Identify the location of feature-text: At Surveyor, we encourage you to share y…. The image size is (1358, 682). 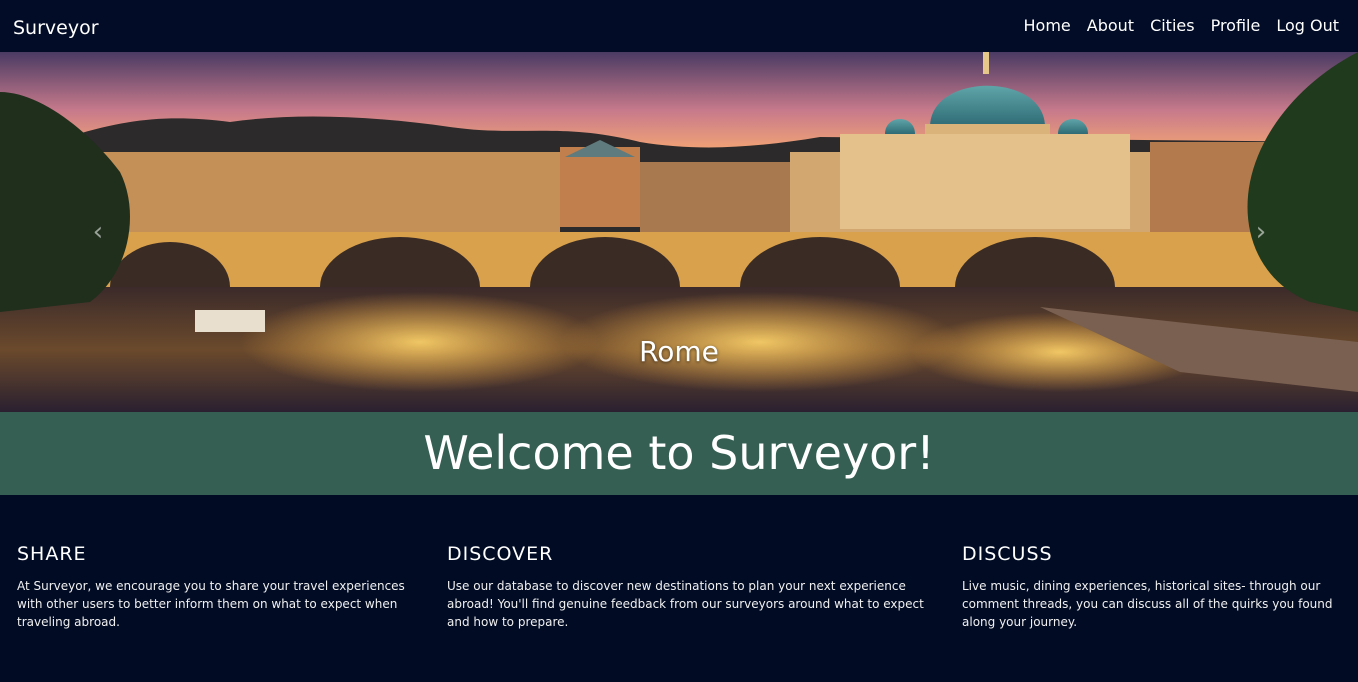
(211, 604).